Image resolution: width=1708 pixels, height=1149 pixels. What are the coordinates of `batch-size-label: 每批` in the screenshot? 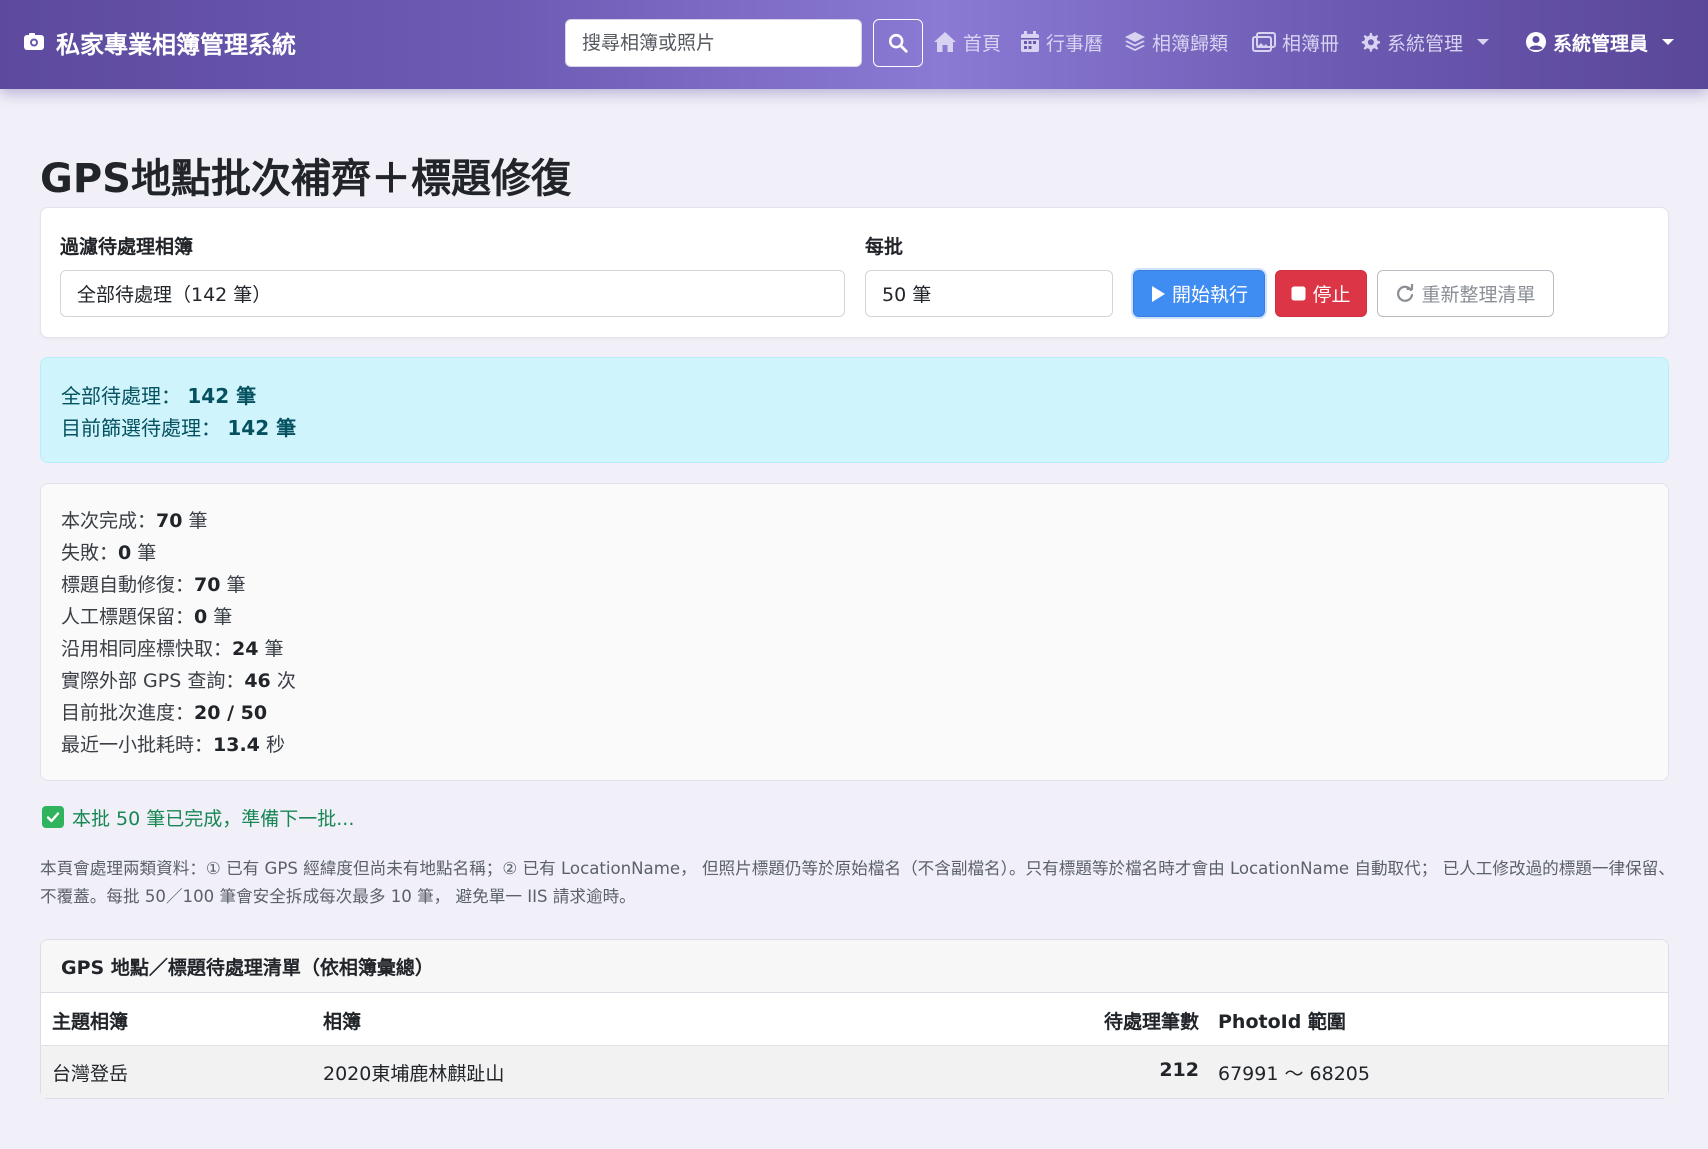 It's located at (884, 247).